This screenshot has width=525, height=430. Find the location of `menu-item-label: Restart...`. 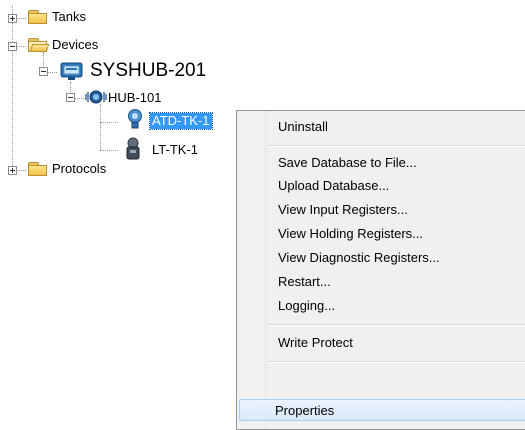

menu-item-label: Restart... is located at coordinates (304, 281).